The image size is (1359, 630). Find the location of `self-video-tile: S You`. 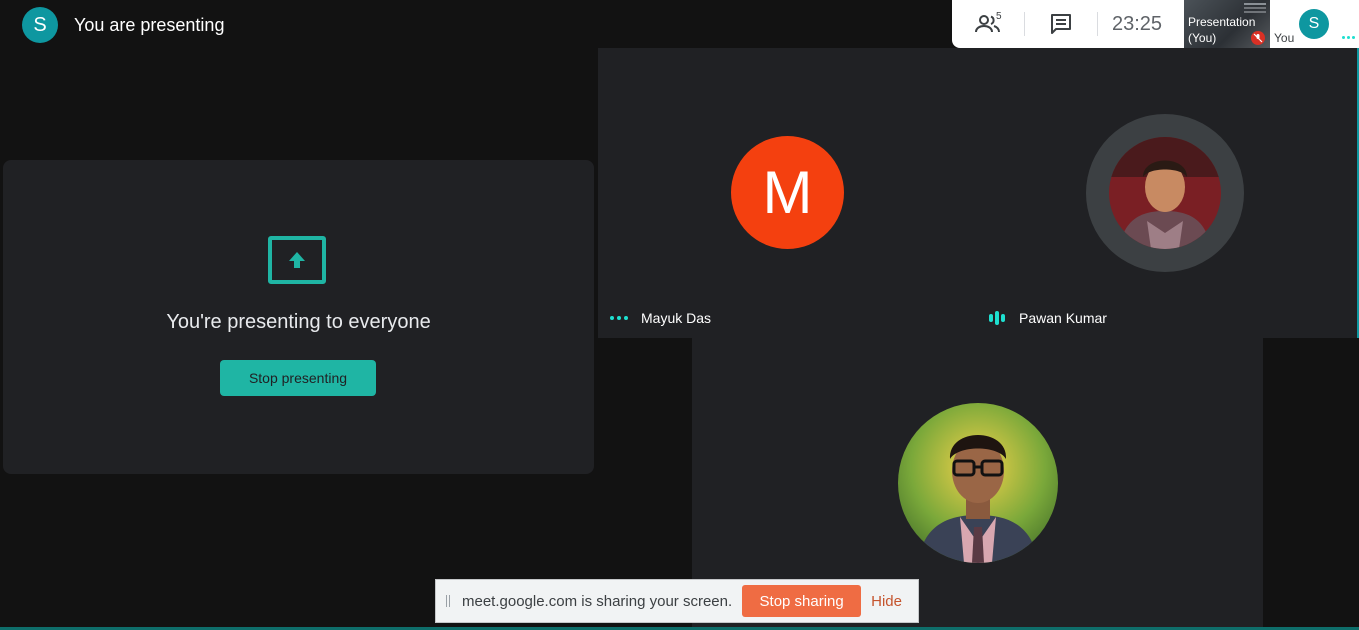

self-video-tile: S You is located at coordinates (1314, 24).